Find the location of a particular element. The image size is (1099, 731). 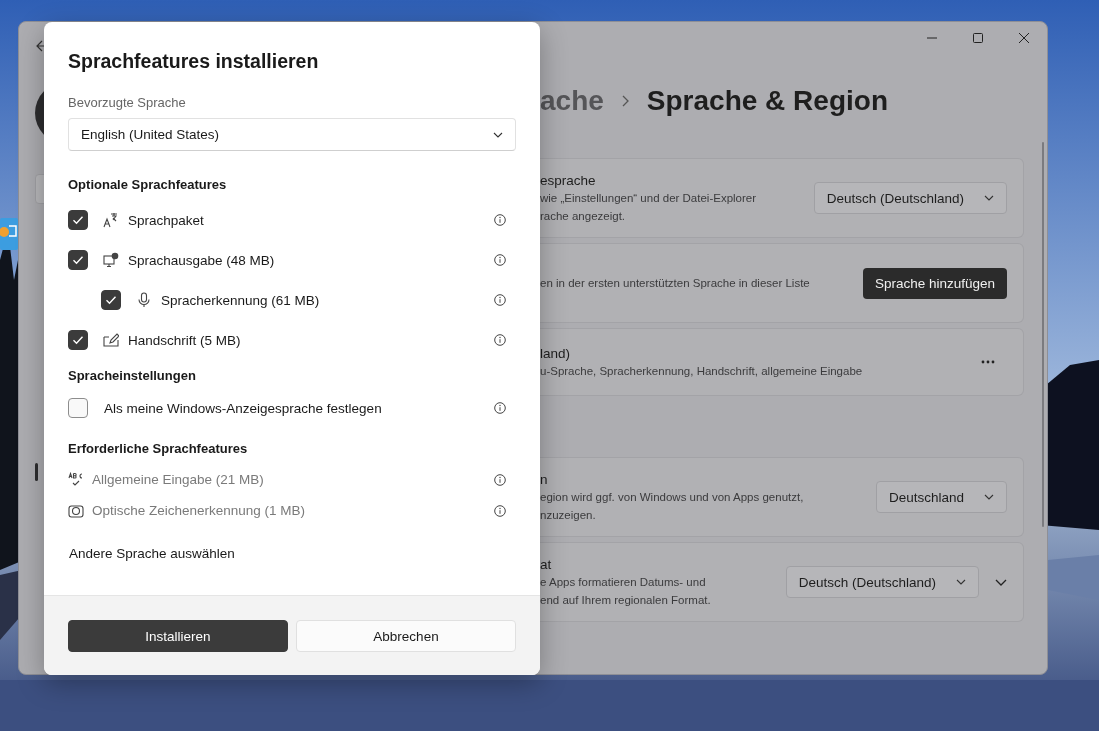

card-description: nzuzeigen. is located at coordinates (568, 515).